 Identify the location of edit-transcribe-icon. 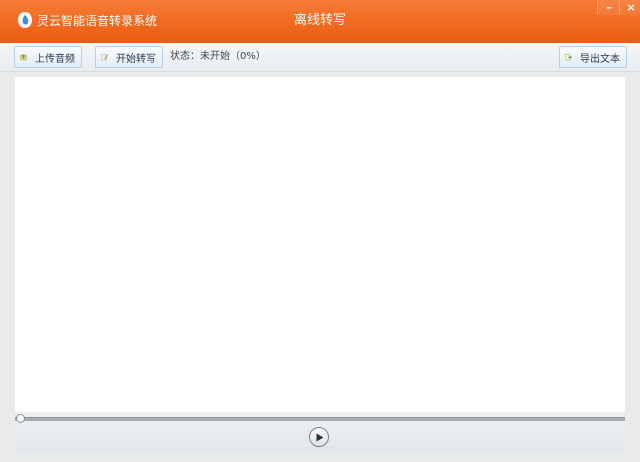
(104, 57).